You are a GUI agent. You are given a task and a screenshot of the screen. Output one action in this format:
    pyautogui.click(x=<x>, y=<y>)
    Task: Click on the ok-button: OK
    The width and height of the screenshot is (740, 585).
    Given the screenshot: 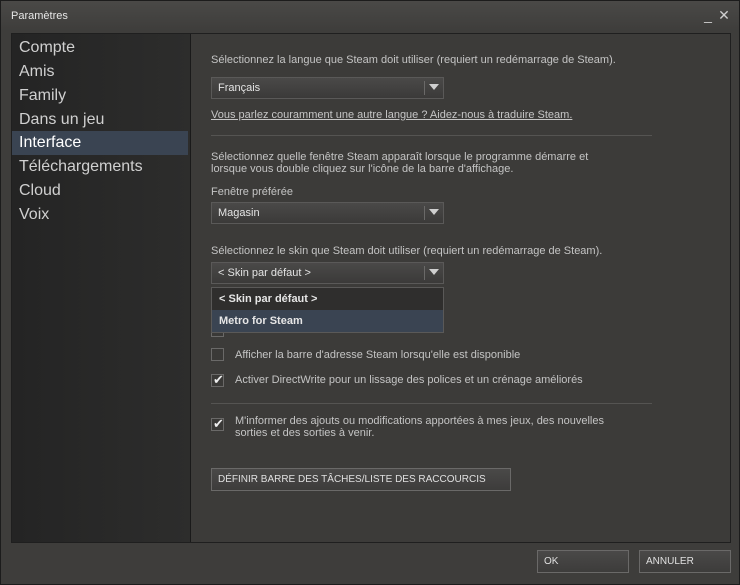 What is the action you would take?
    pyautogui.click(x=583, y=561)
    